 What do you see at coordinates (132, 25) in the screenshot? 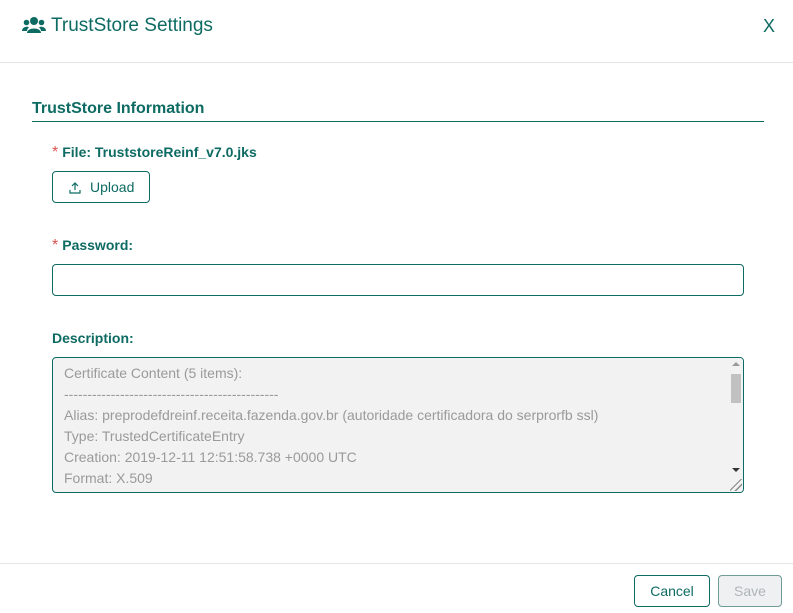
I see `dialog-title: TrustStore Settings` at bounding box center [132, 25].